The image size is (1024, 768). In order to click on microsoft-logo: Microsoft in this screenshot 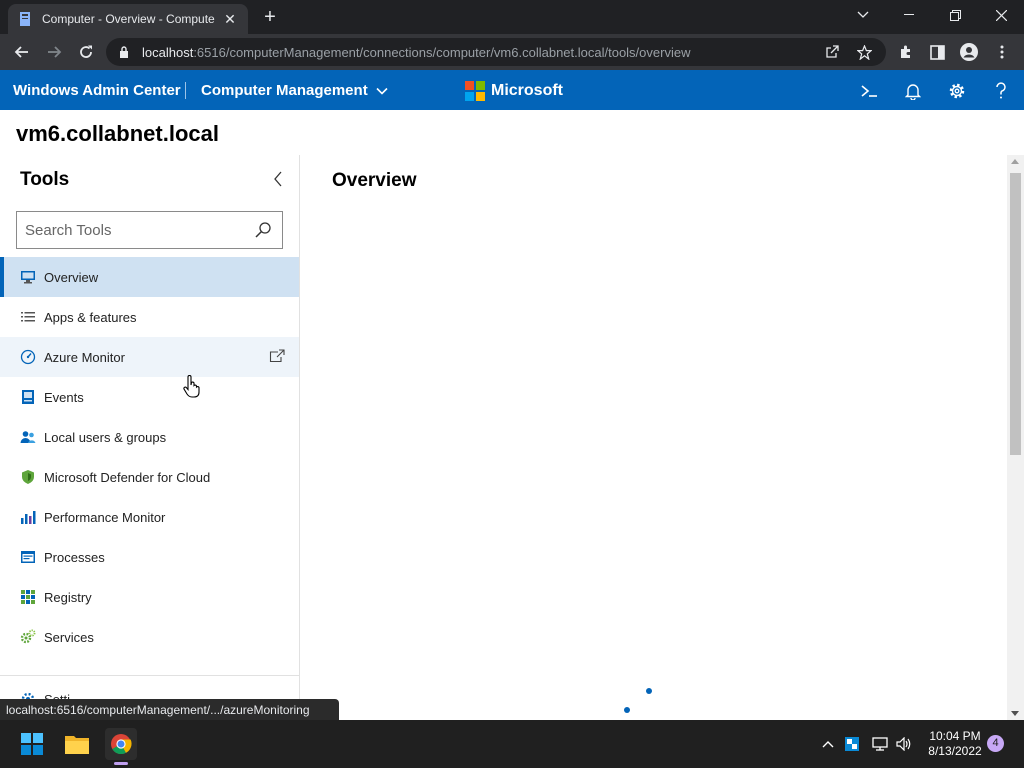, I will do `click(514, 91)`.